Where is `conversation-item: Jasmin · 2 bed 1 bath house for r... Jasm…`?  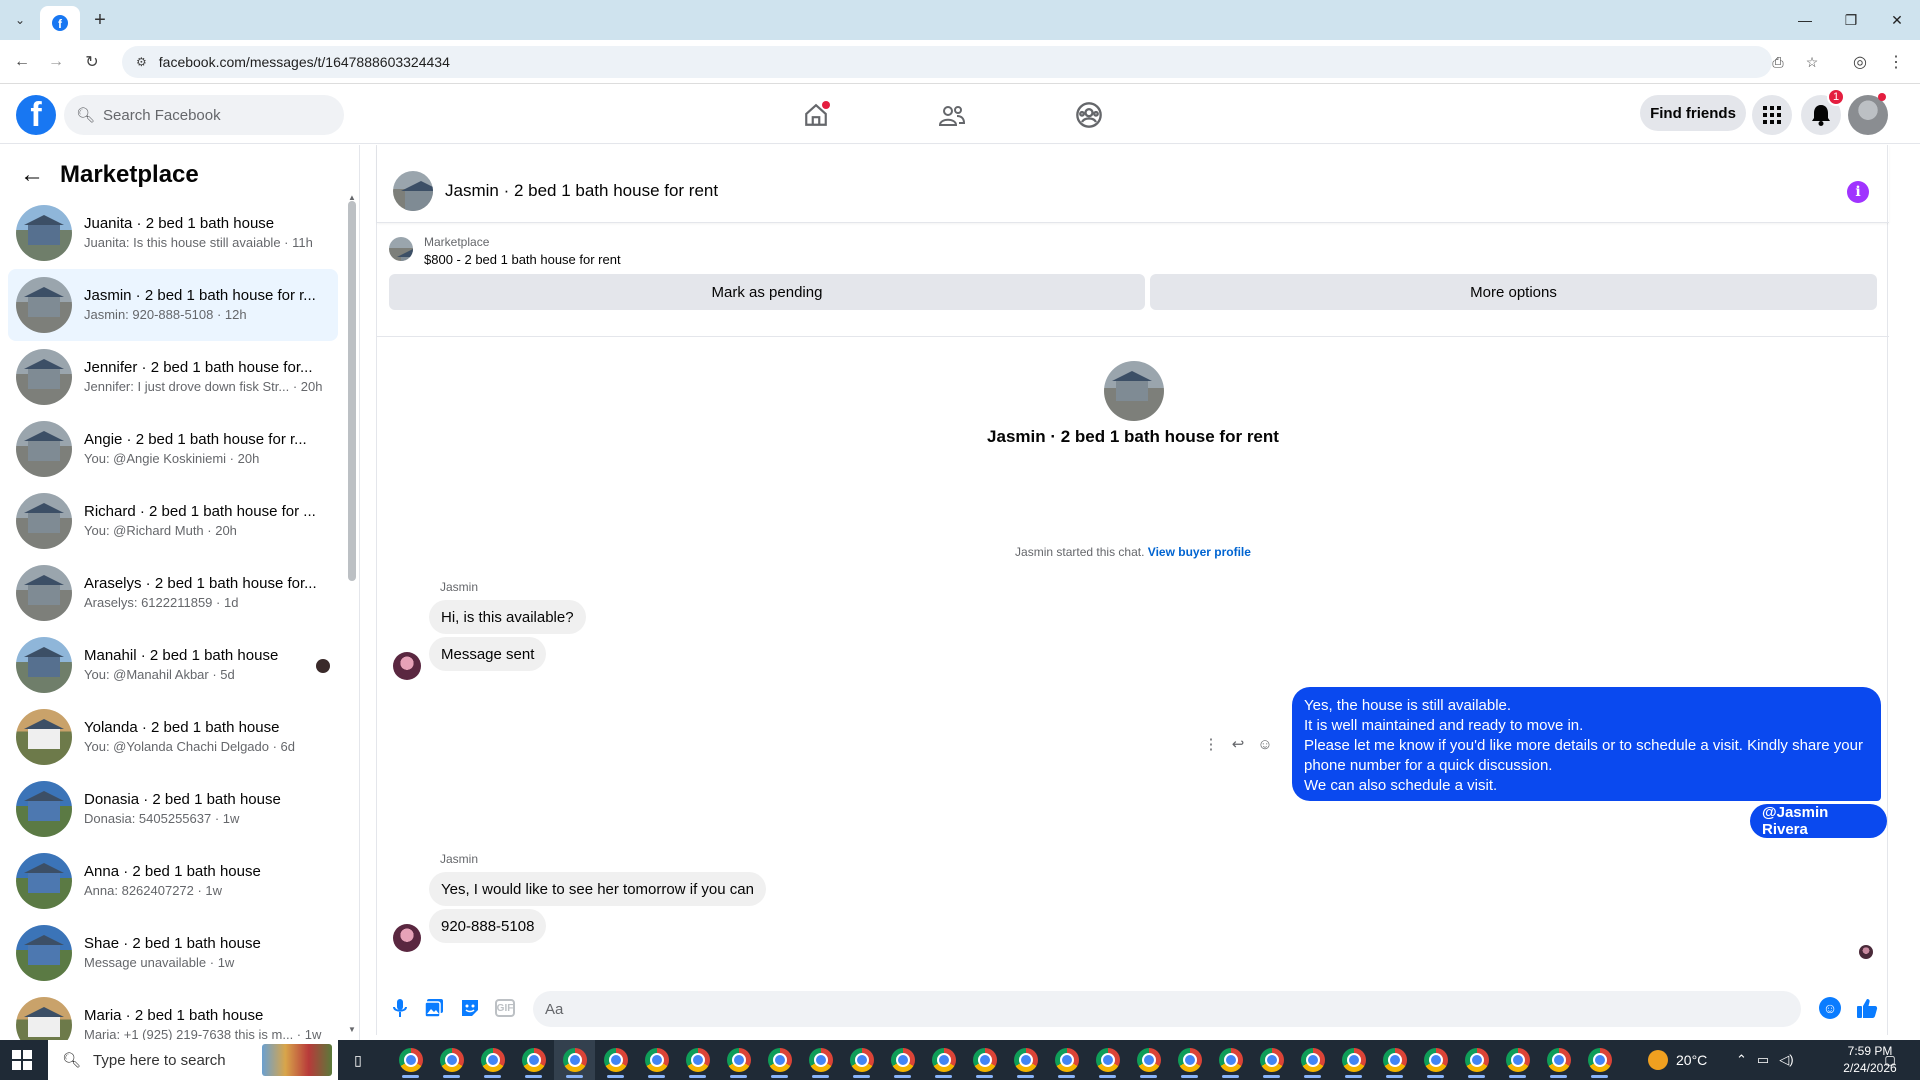 conversation-item: Jasmin · 2 bed 1 bath house for r... Jasm… is located at coordinates (173, 305).